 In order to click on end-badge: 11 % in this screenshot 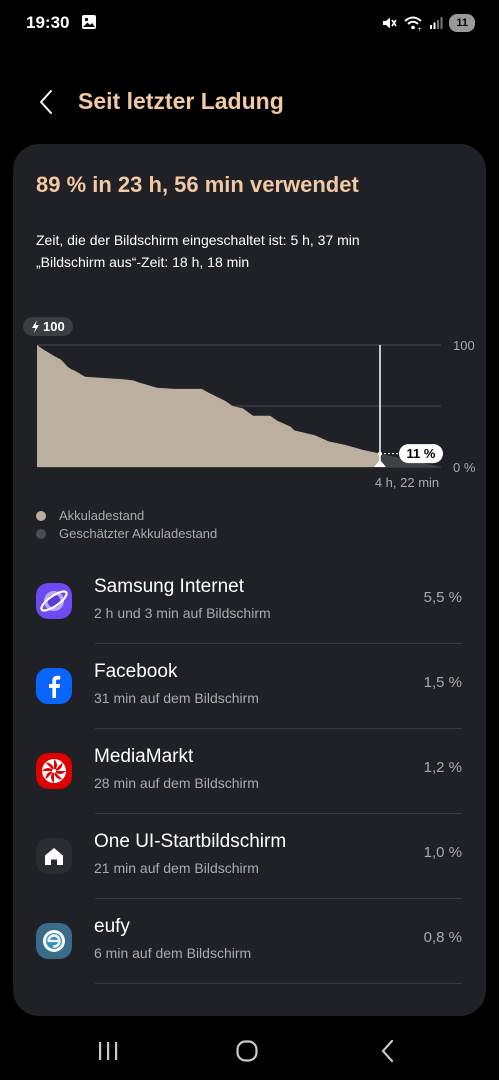, I will do `click(421, 454)`.